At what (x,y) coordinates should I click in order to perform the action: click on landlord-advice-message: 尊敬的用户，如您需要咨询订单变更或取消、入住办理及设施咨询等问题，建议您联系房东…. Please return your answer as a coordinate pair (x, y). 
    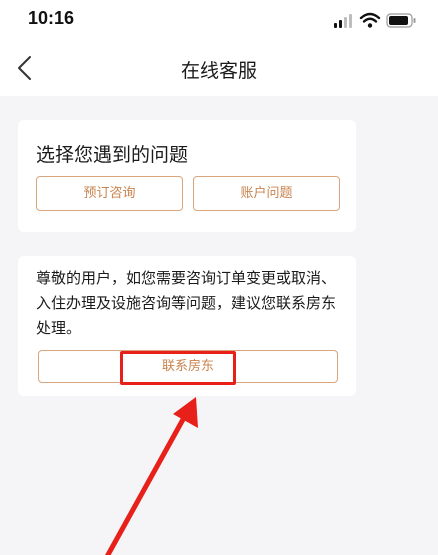
    Looking at the image, I should click on (186, 303).